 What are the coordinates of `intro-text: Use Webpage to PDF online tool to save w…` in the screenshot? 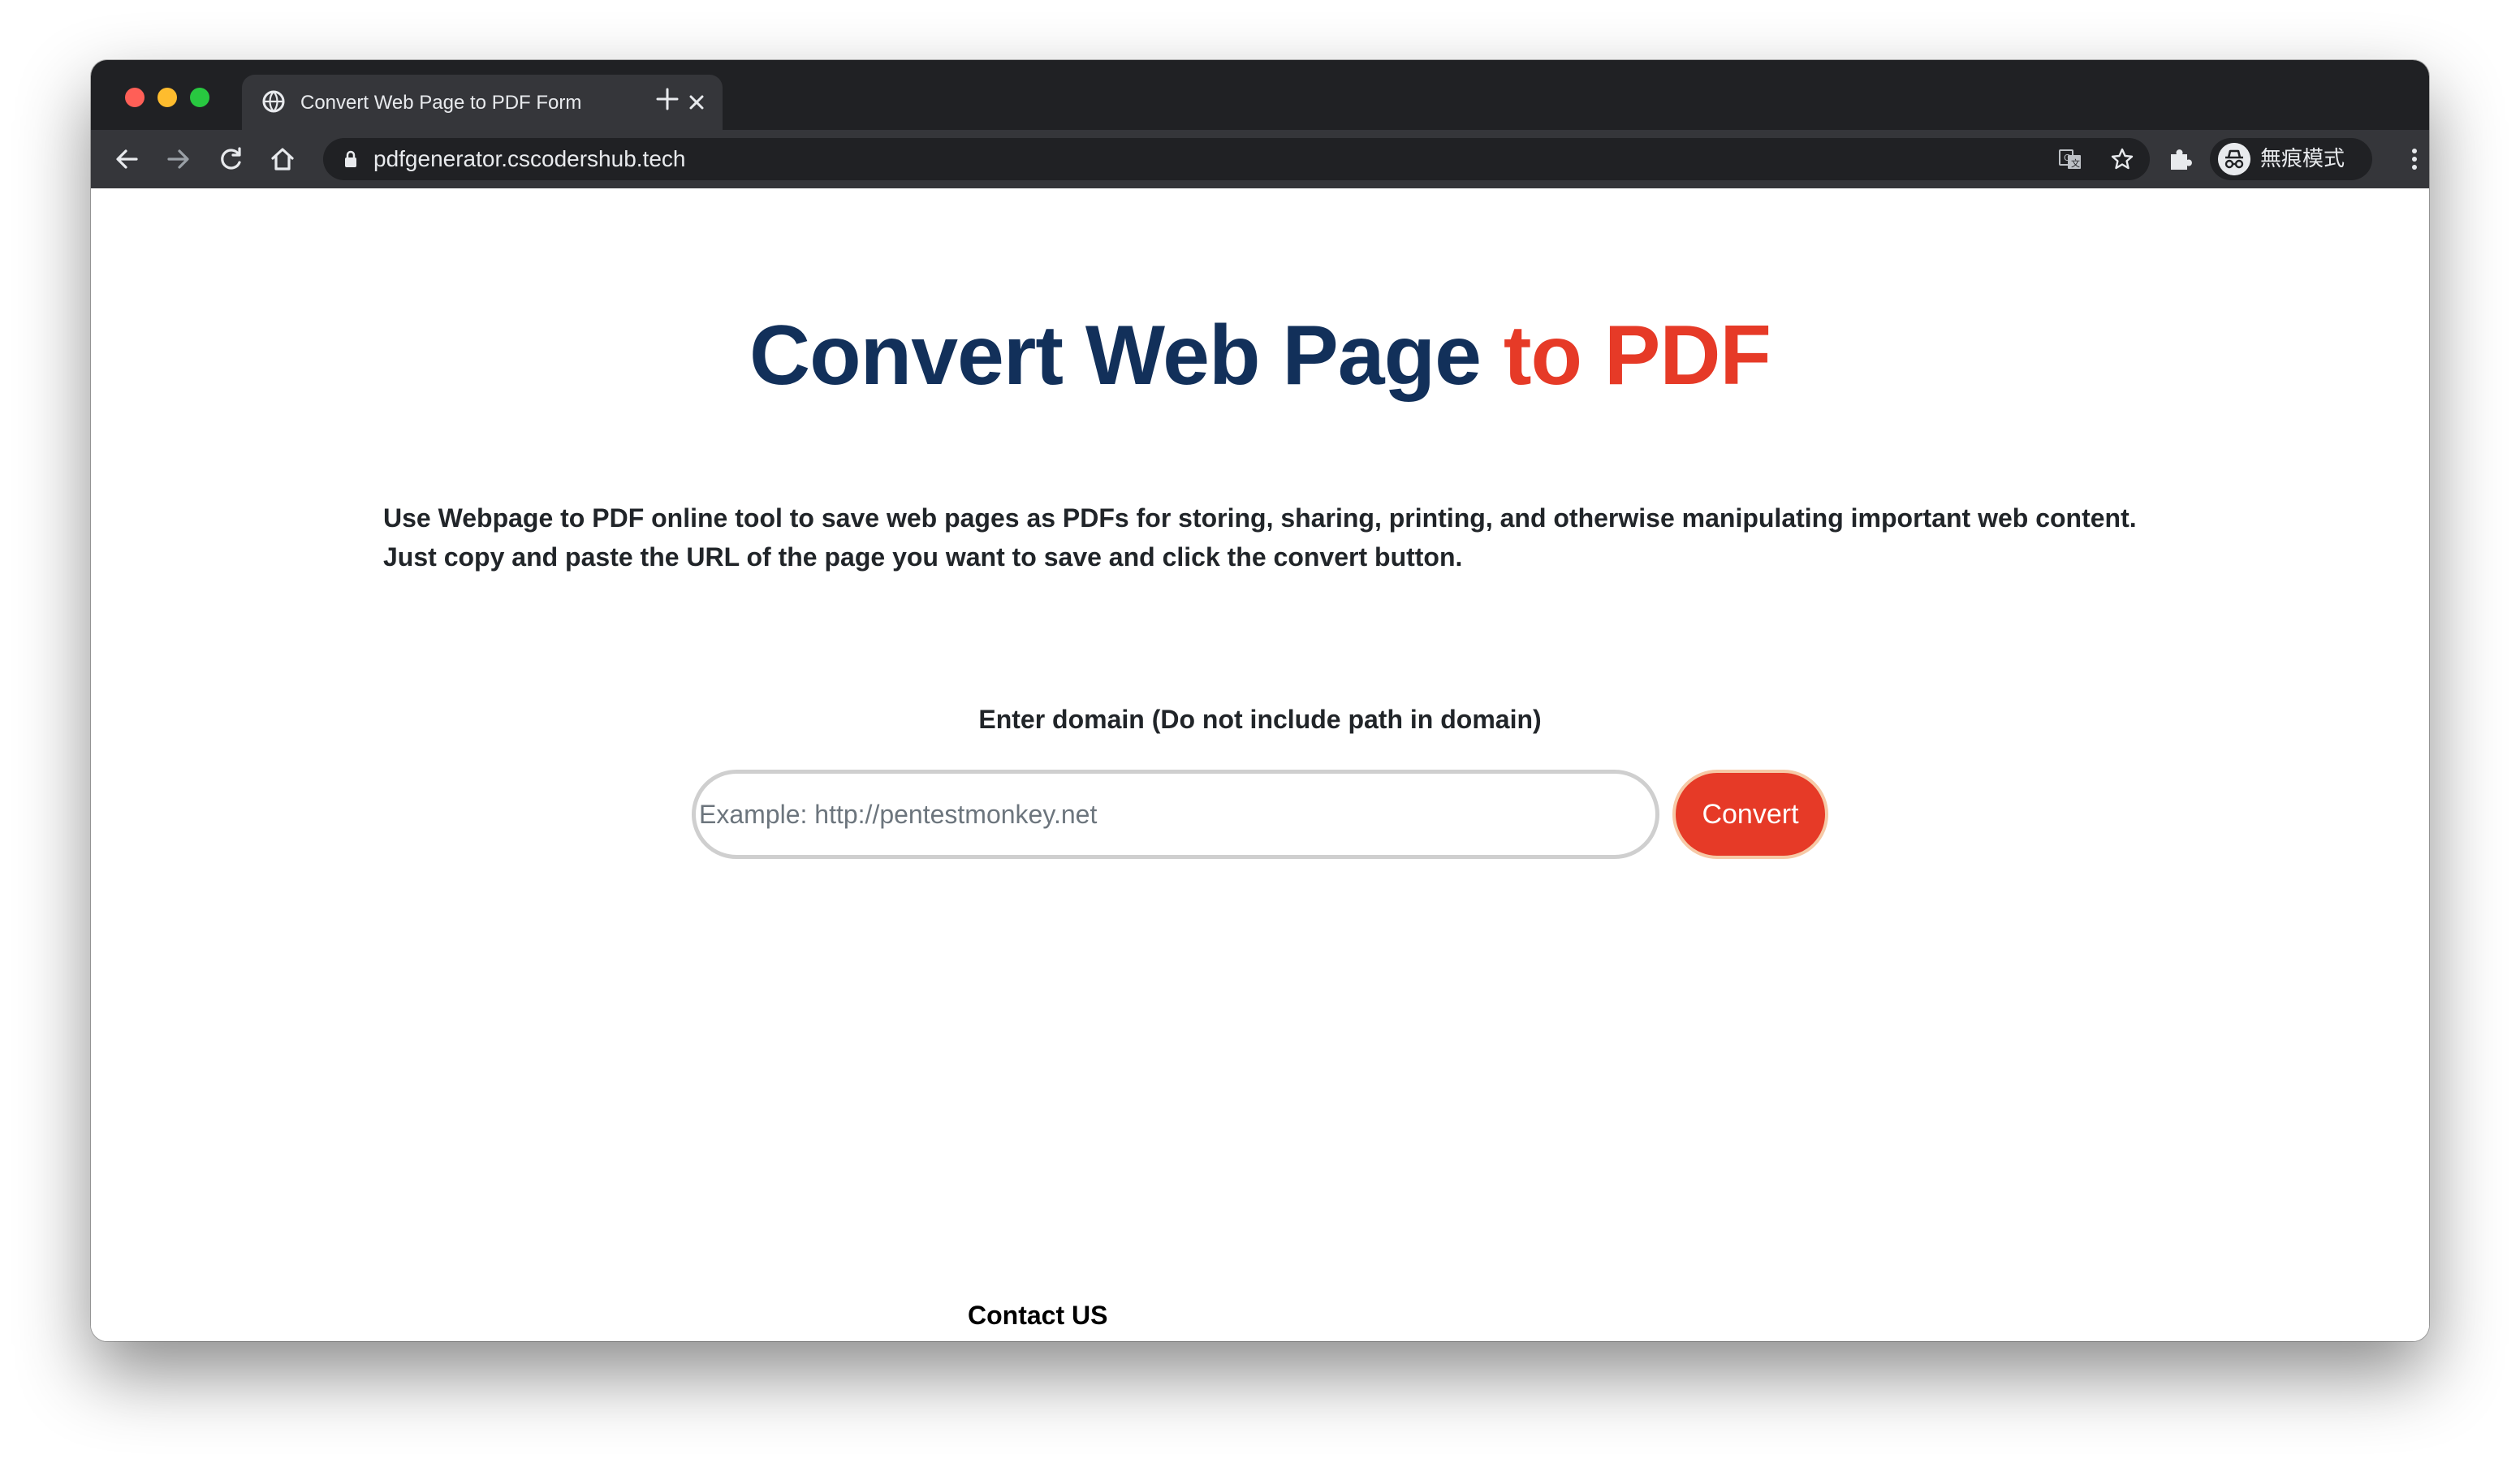 It's located at (1260, 538).